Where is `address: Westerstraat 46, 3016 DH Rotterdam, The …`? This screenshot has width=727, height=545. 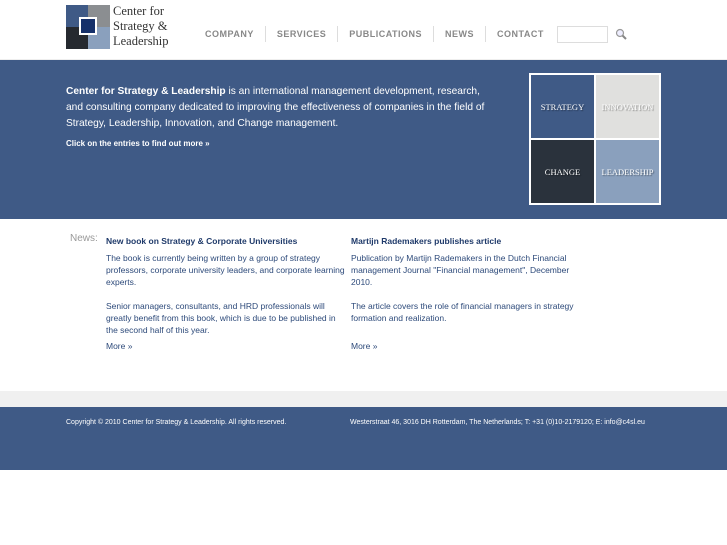
address: Westerstraat 46, 3016 DH Rotterdam, The … is located at coordinates (497, 422).